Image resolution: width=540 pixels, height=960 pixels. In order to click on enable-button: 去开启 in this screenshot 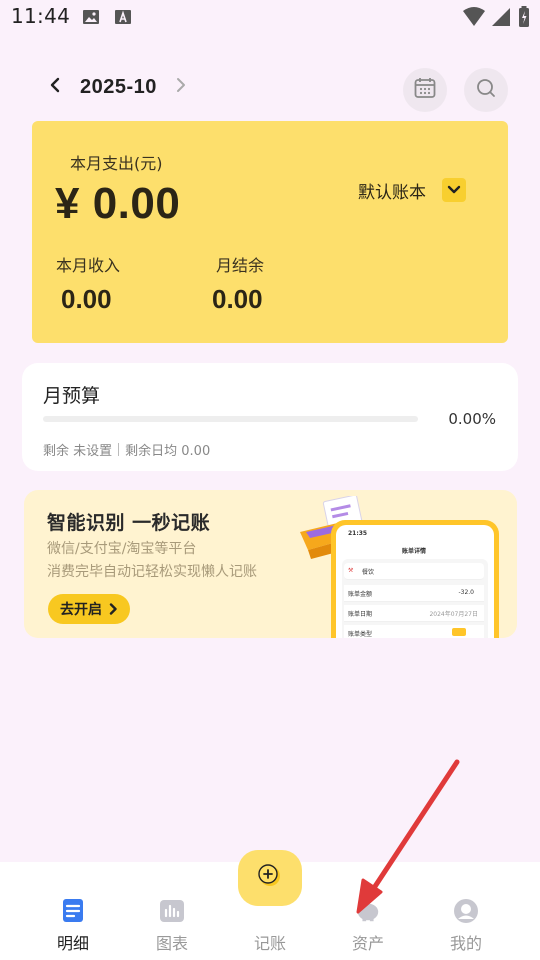, I will do `click(89, 609)`.